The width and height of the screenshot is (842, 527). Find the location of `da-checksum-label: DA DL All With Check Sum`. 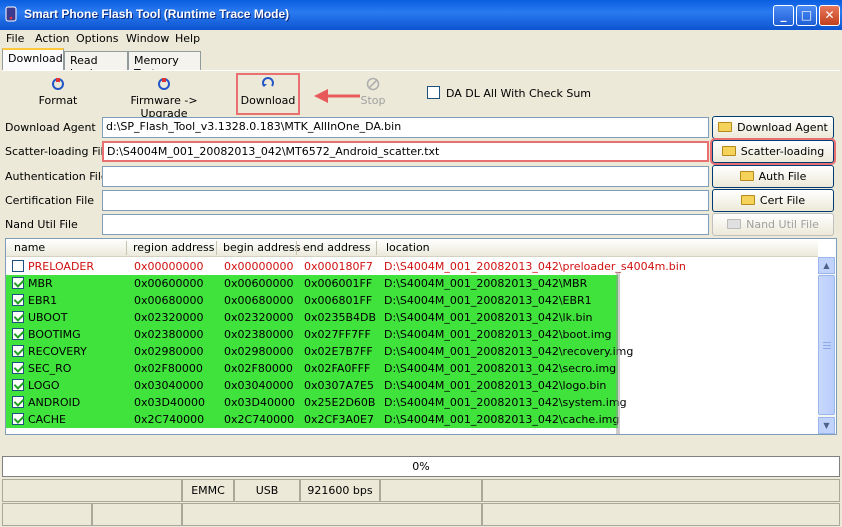

da-checksum-label: DA DL All With Check Sum is located at coordinates (519, 93).